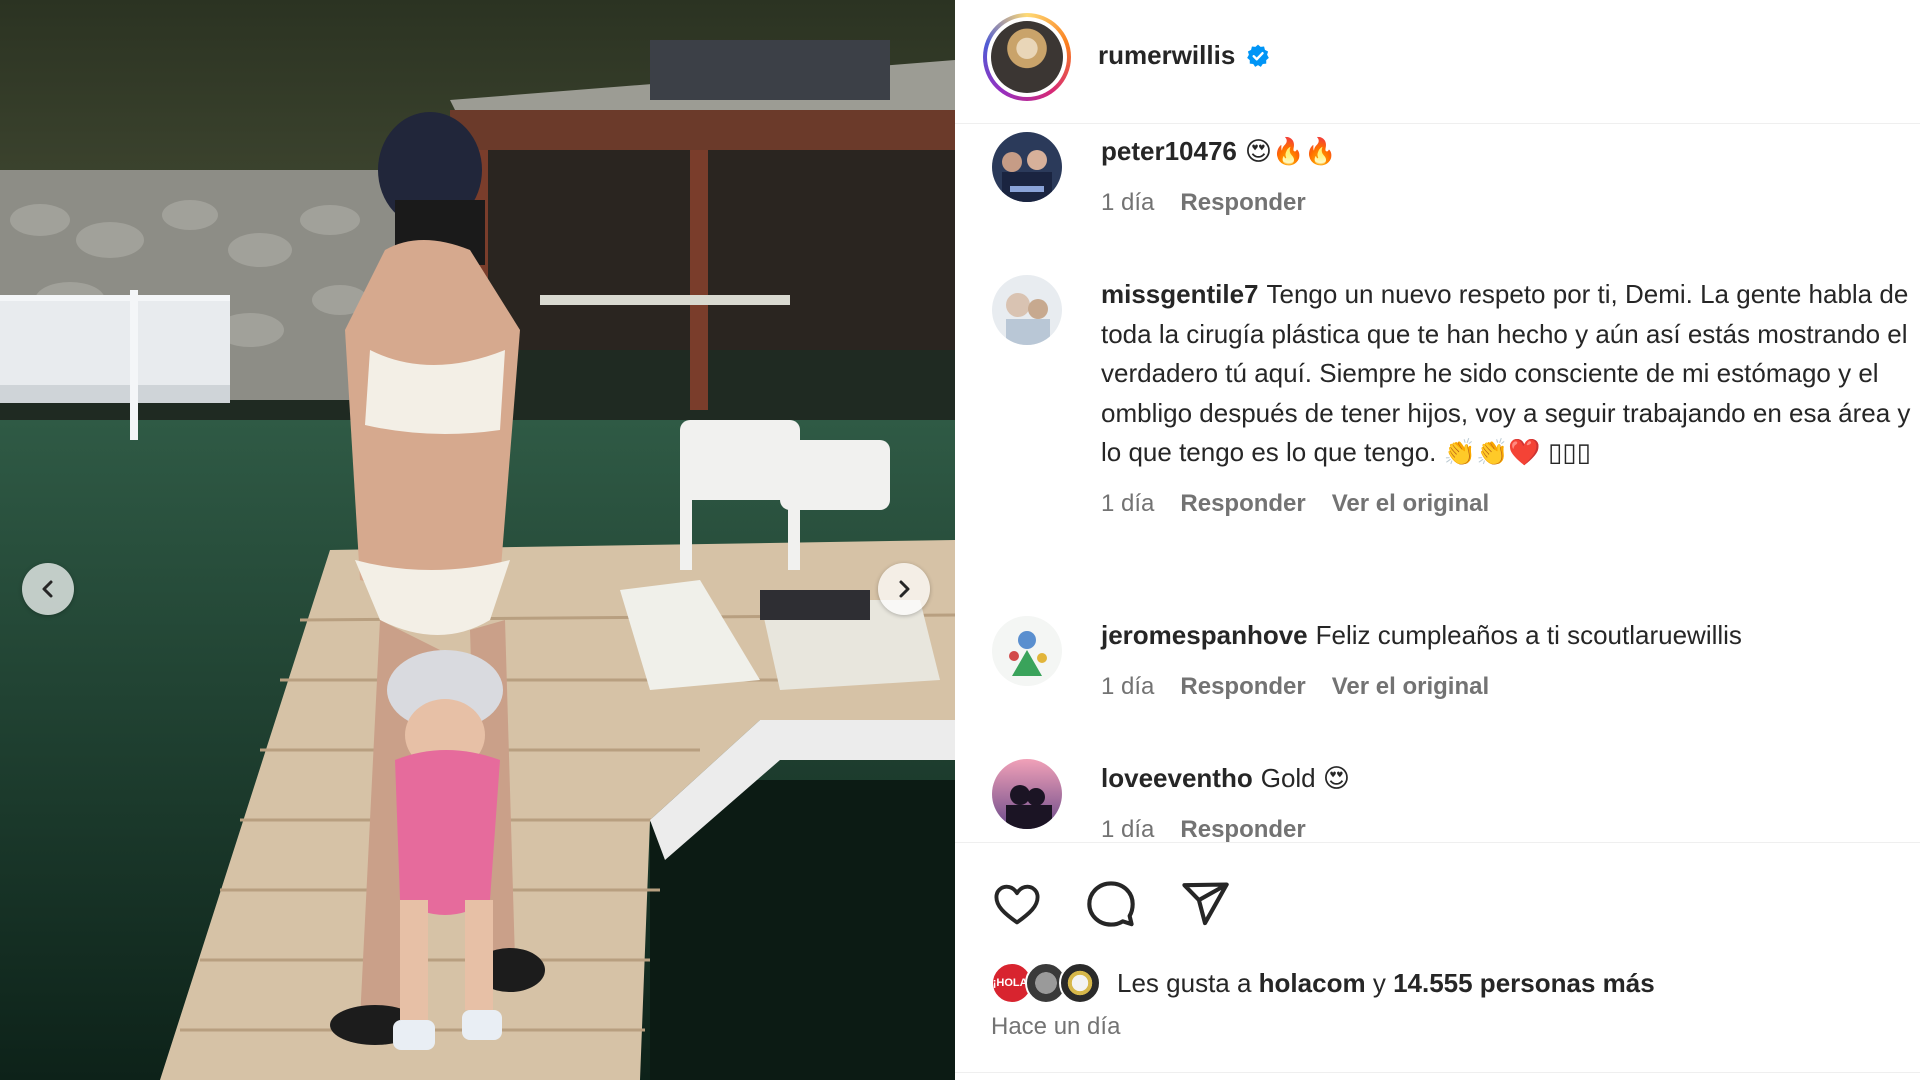 This screenshot has width=1920, height=1080. I want to click on comment-text: loveeventho Gold 😍, so click(1510, 779).